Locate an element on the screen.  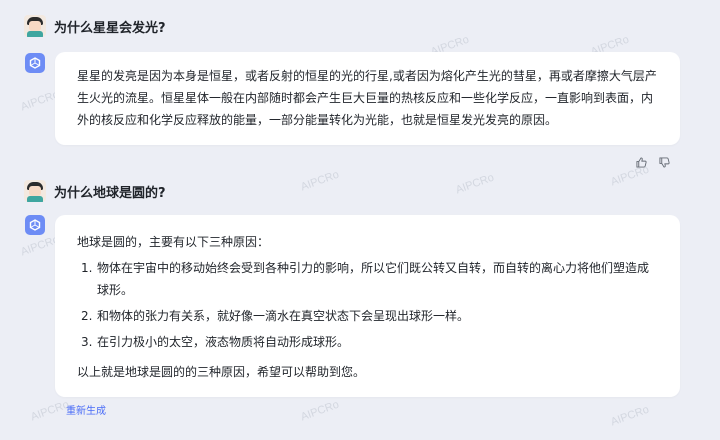
list-item-number: 3. is located at coordinates (87, 342).